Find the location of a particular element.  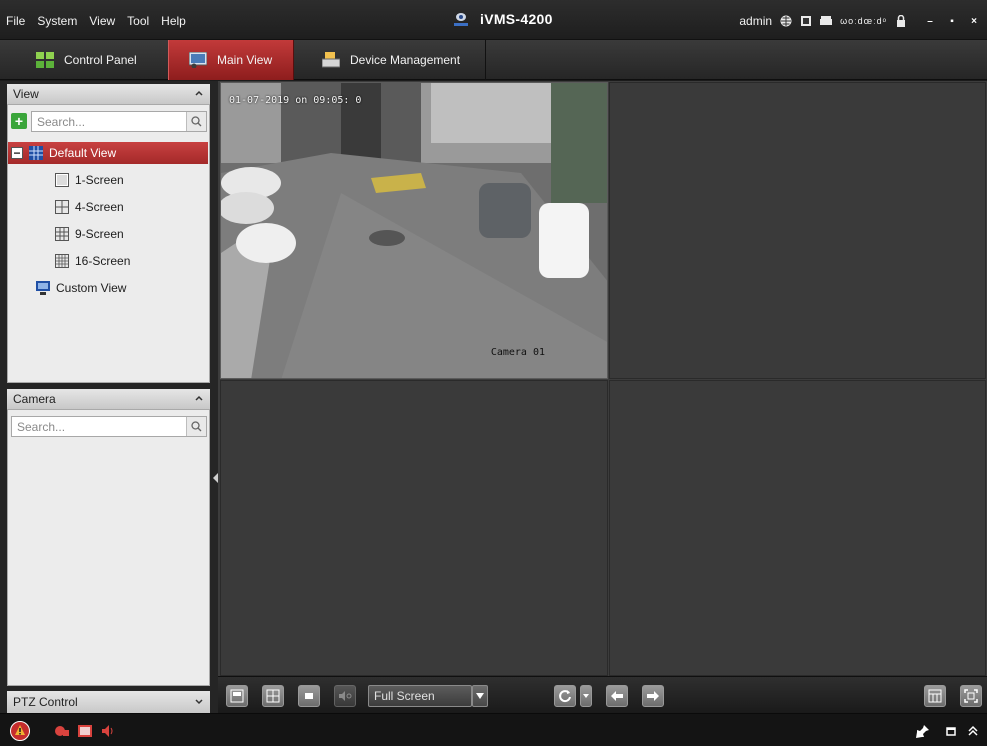

tab-main-view: Main View is located at coordinates (231, 60).